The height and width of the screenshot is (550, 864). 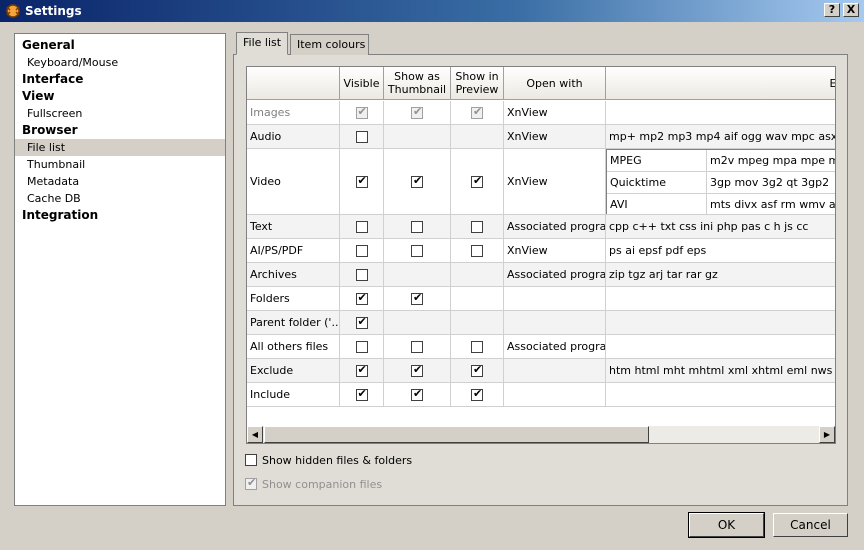 I want to click on nav-item-general: General, so click(x=120, y=45).